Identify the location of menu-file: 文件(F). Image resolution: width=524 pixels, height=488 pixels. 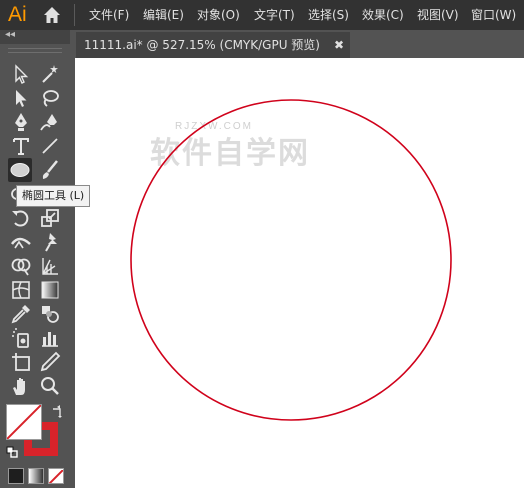
(109, 15).